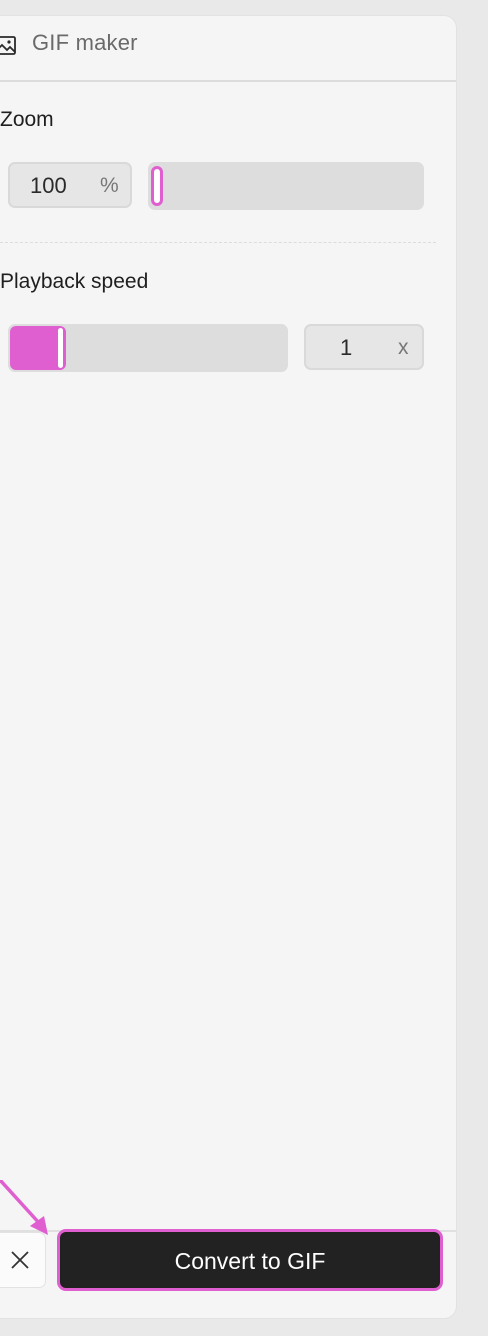 This screenshot has width=488, height=1336. What do you see at coordinates (346, 347) in the screenshot?
I see `playback-speed-value: 1` at bounding box center [346, 347].